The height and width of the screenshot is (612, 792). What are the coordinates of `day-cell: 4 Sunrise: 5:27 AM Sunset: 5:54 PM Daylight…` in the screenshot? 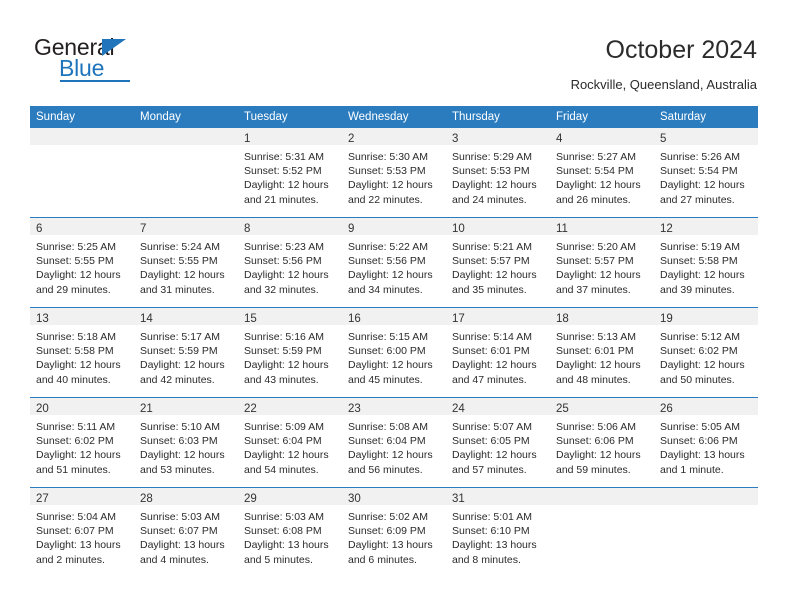 It's located at (602, 173).